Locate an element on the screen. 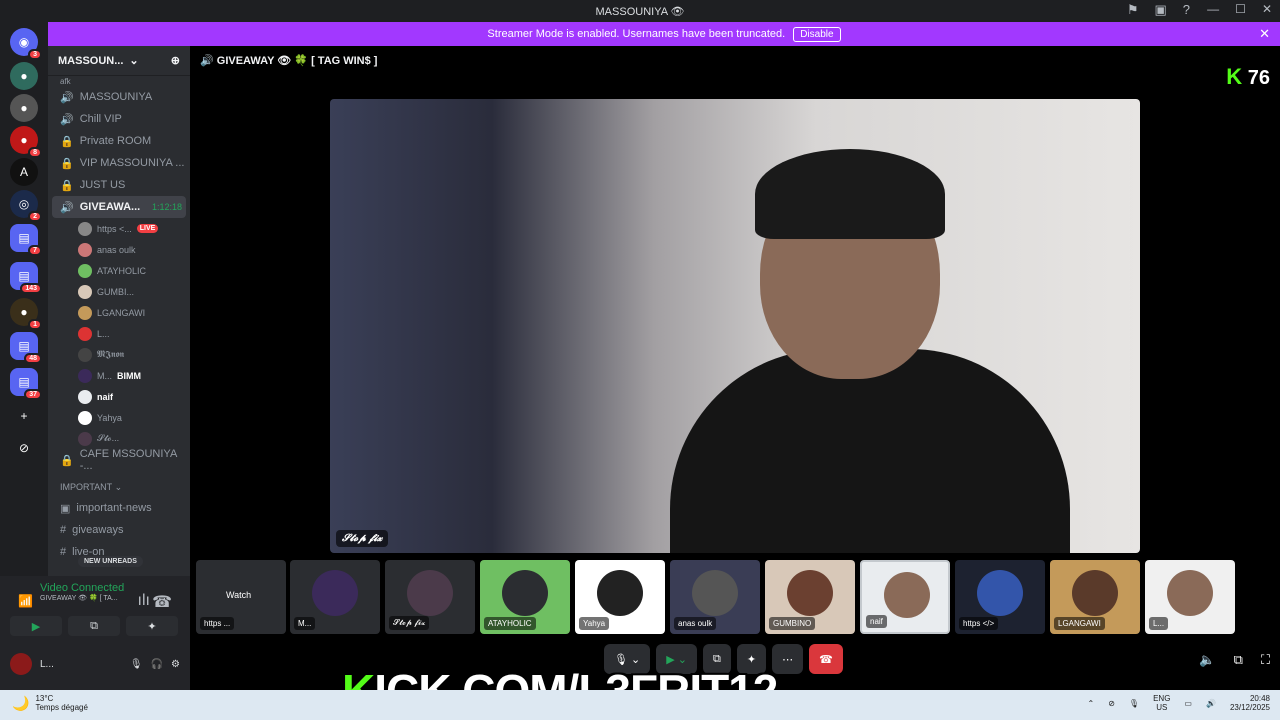 This screenshot has width=1280, height=720. user-area: L... 🎙 🎧 ⚙ is located at coordinates (95, 664).